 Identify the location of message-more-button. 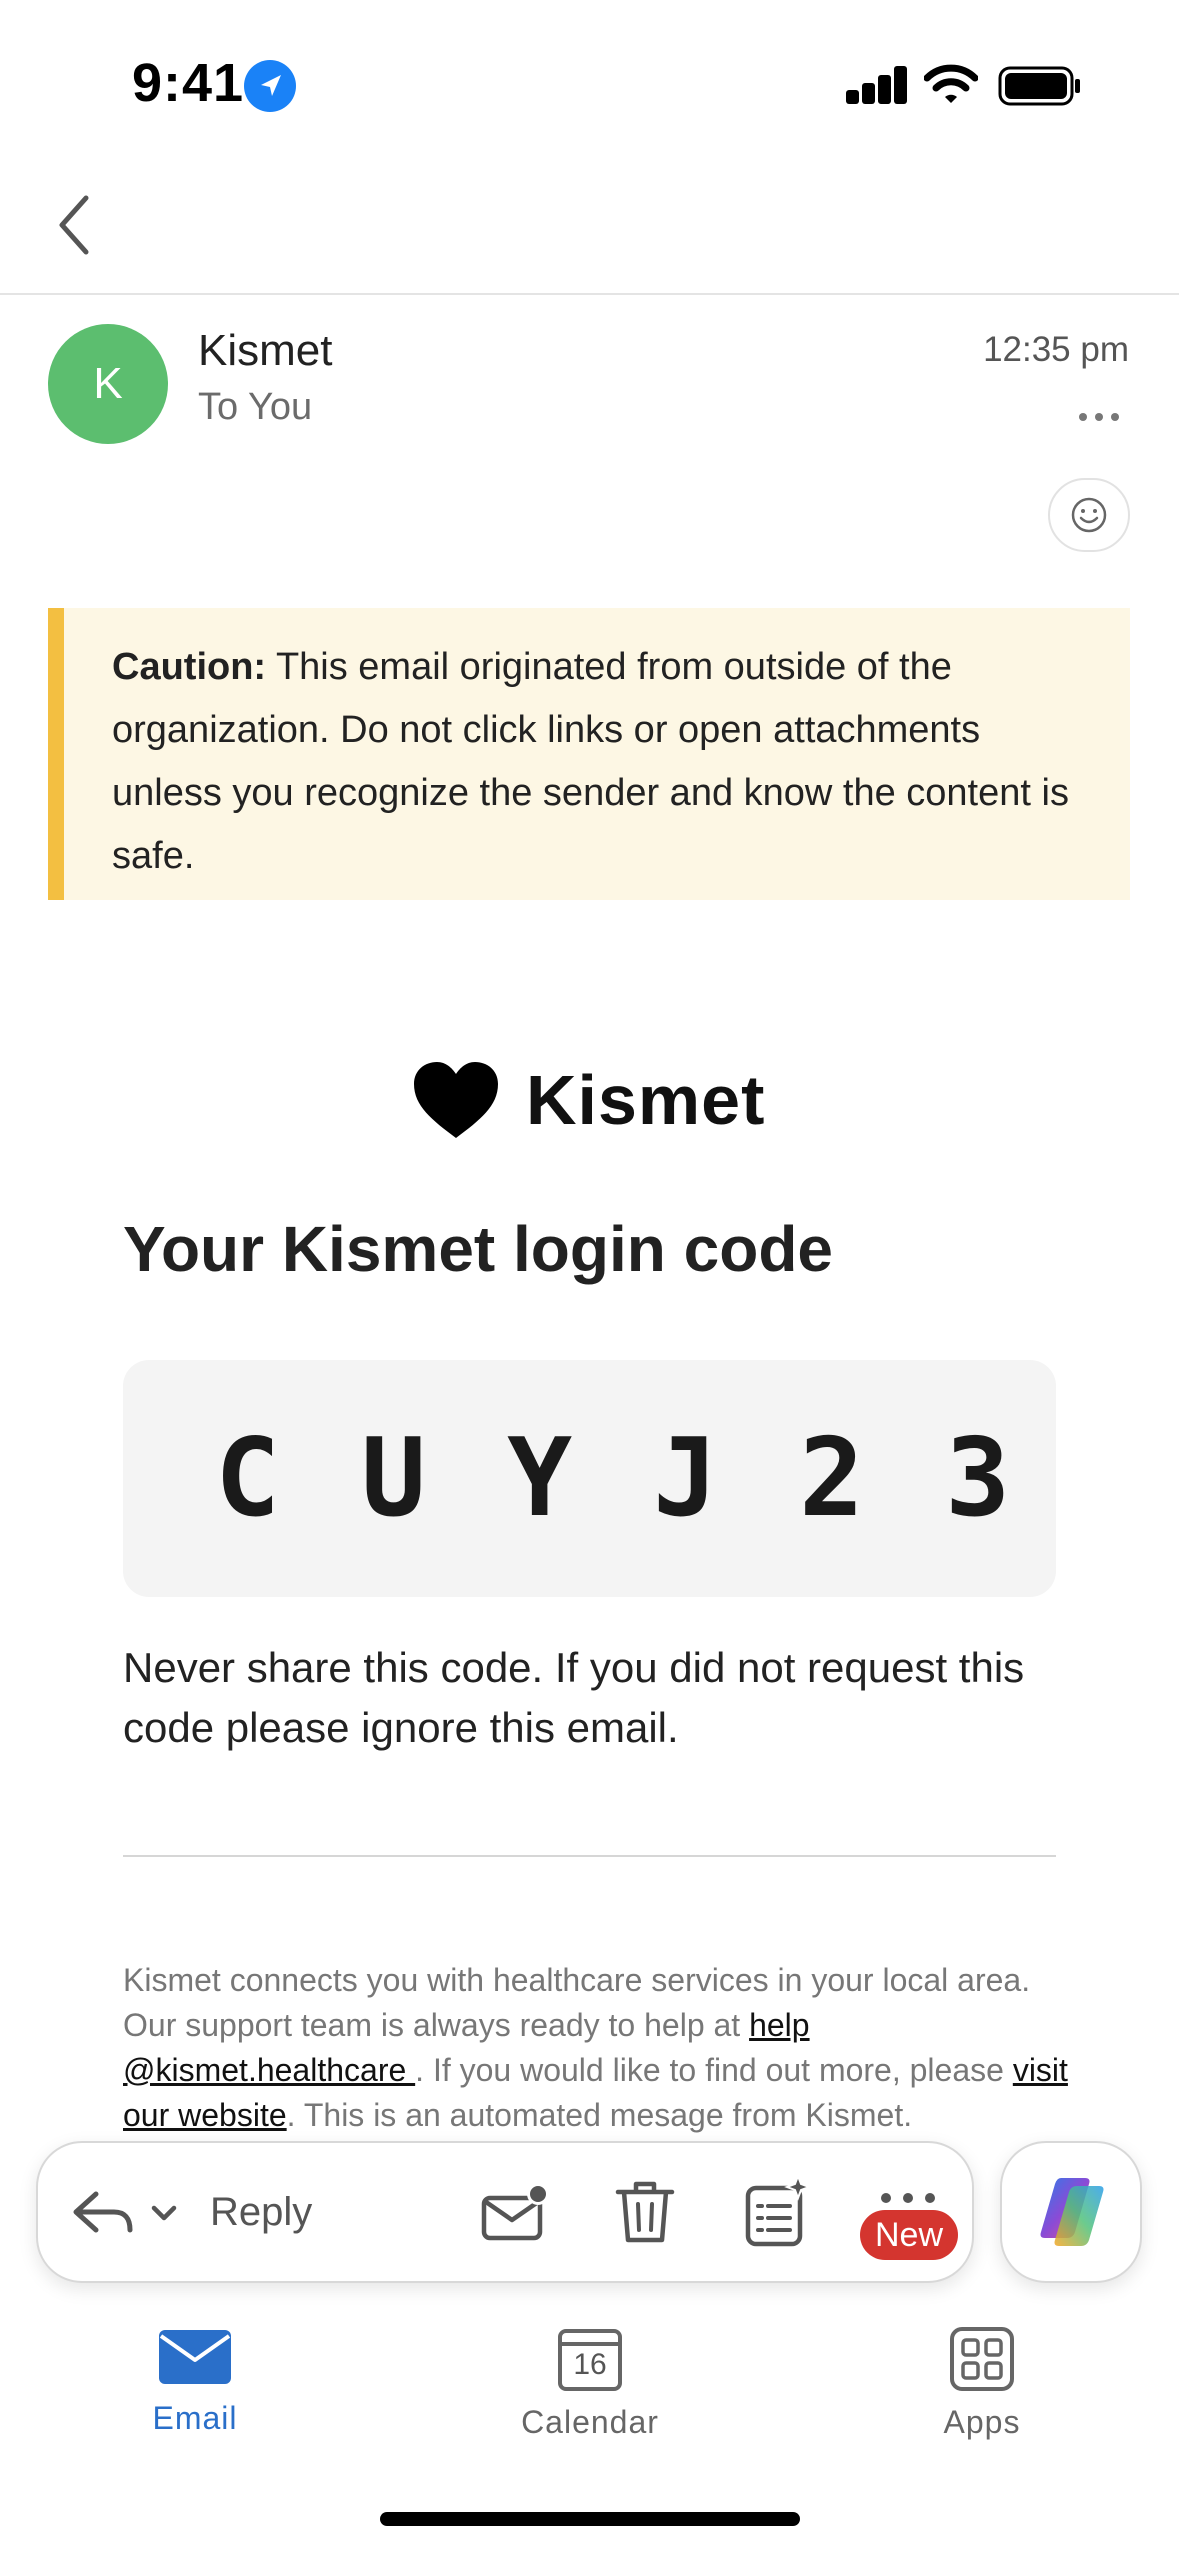
(1099, 411).